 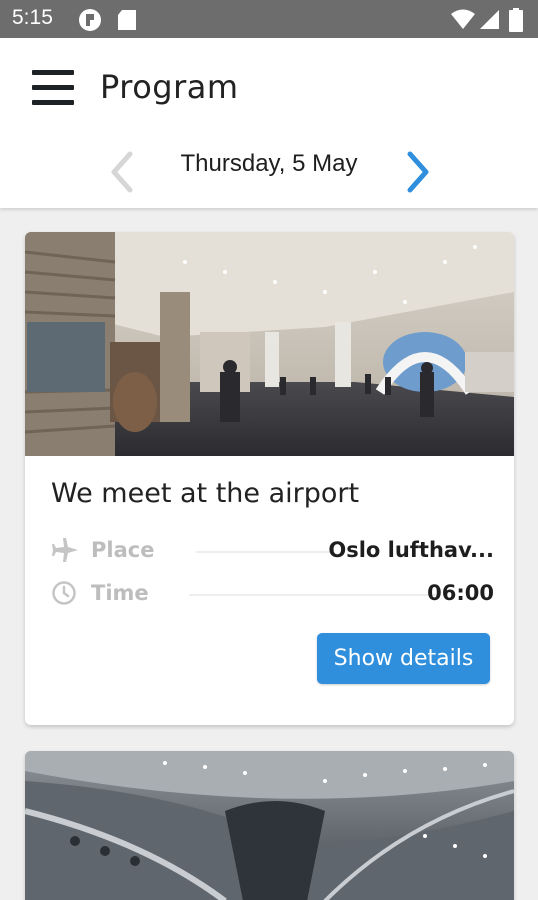 I want to click on signal-icon, so click(x=489, y=21).